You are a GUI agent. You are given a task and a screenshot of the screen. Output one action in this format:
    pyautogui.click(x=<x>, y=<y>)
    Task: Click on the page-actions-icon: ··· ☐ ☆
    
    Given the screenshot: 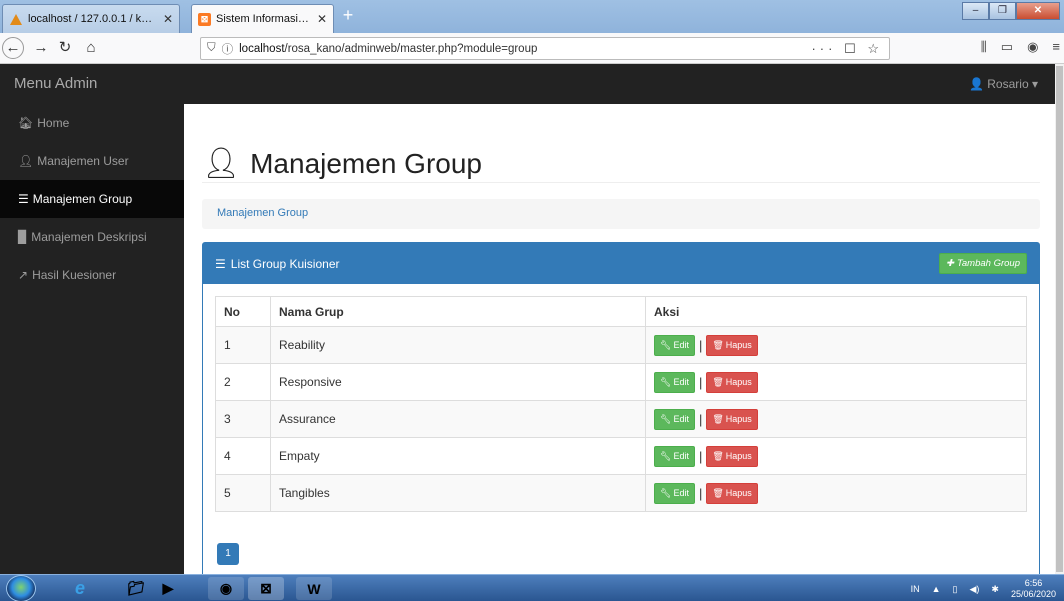 What is the action you would take?
    pyautogui.click(x=847, y=49)
    